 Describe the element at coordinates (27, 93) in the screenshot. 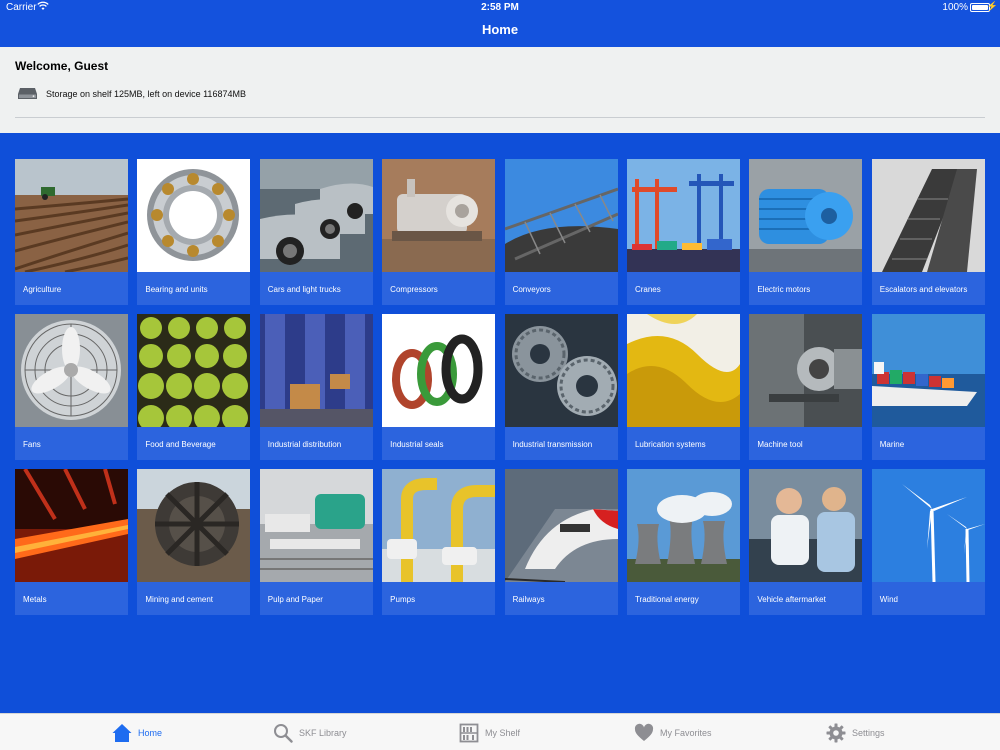

I see `hard-drive-icon` at that location.